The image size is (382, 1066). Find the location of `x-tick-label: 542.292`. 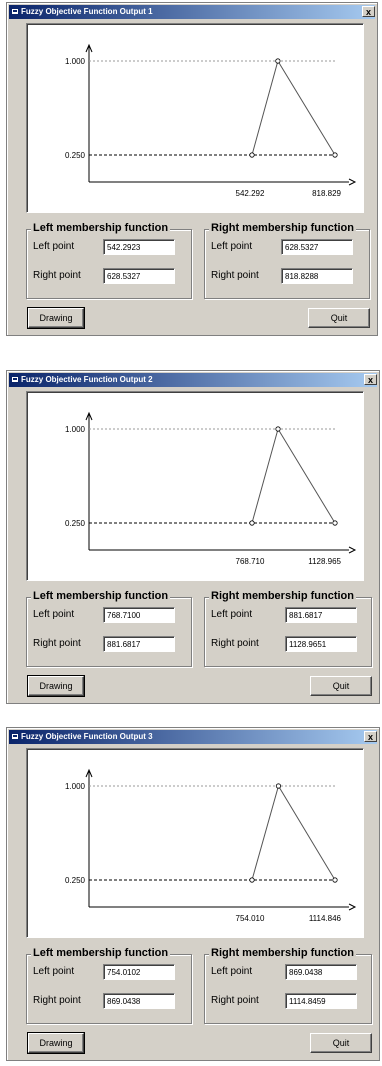

x-tick-label: 542.292 is located at coordinates (250, 193).